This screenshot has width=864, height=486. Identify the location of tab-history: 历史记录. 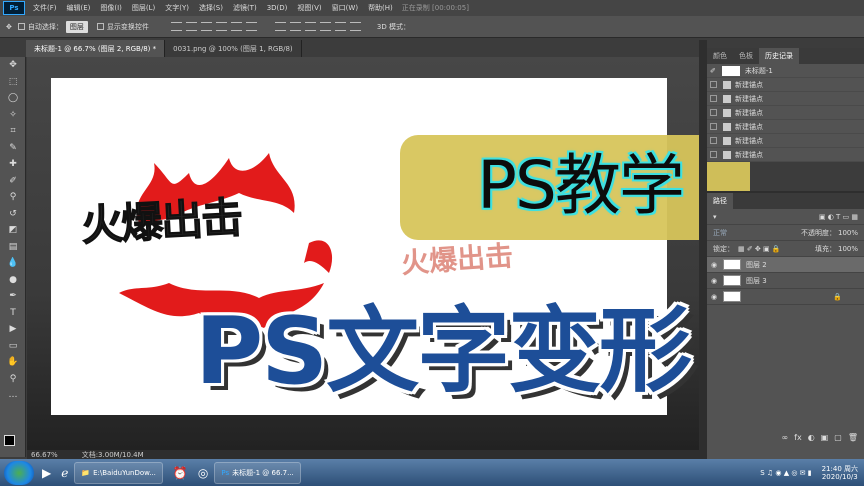
(779, 56).